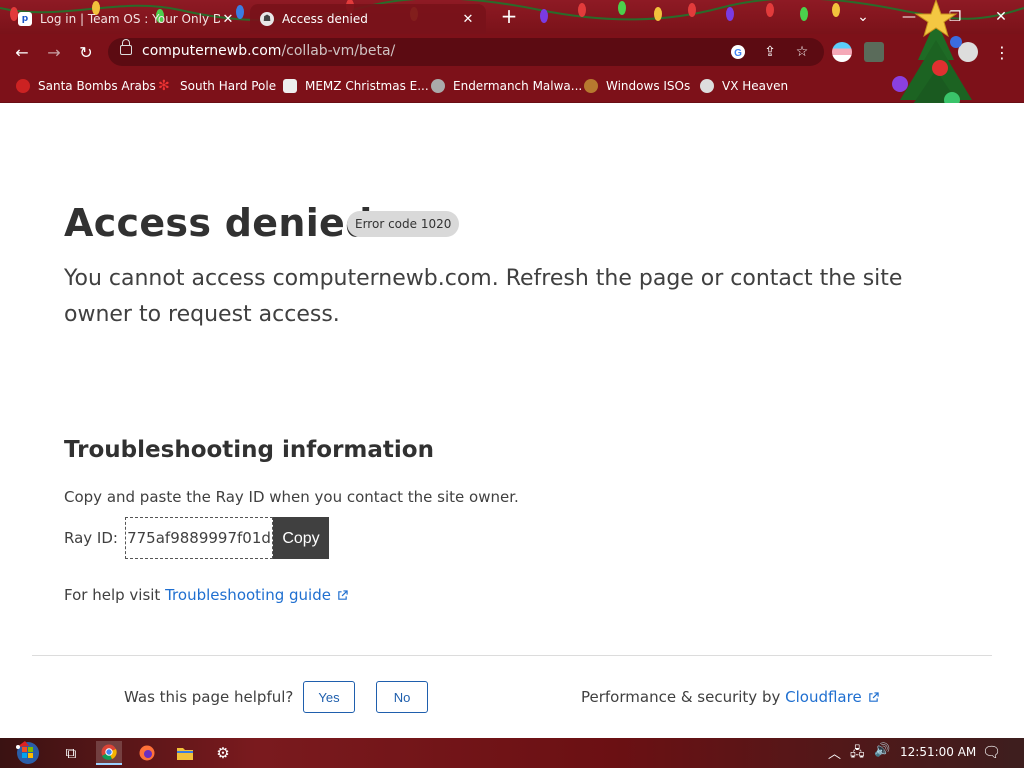 This screenshot has height=768, width=1024. I want to click on bookmark-windows-isos: Windows ISOs, so click(637, 86).